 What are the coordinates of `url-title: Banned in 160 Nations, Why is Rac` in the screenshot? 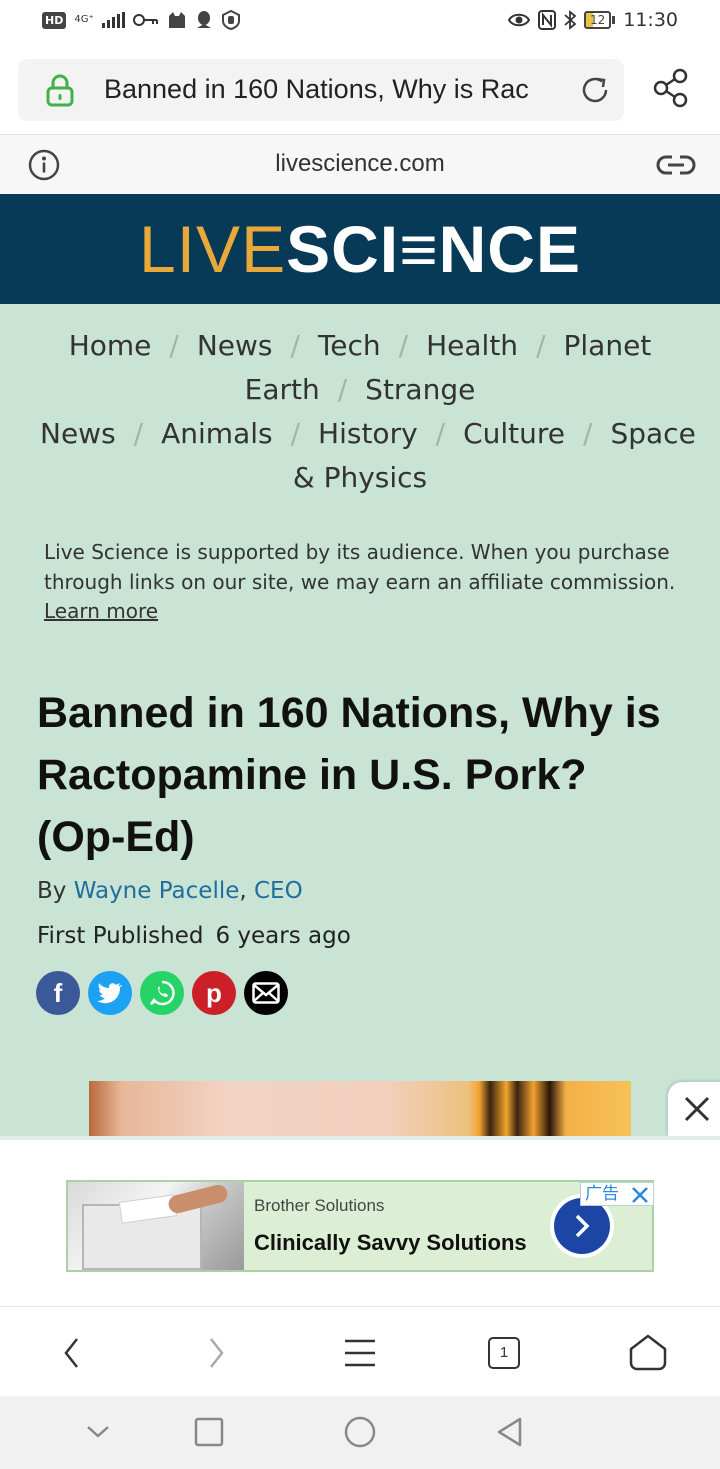 It's located at (332, 89).